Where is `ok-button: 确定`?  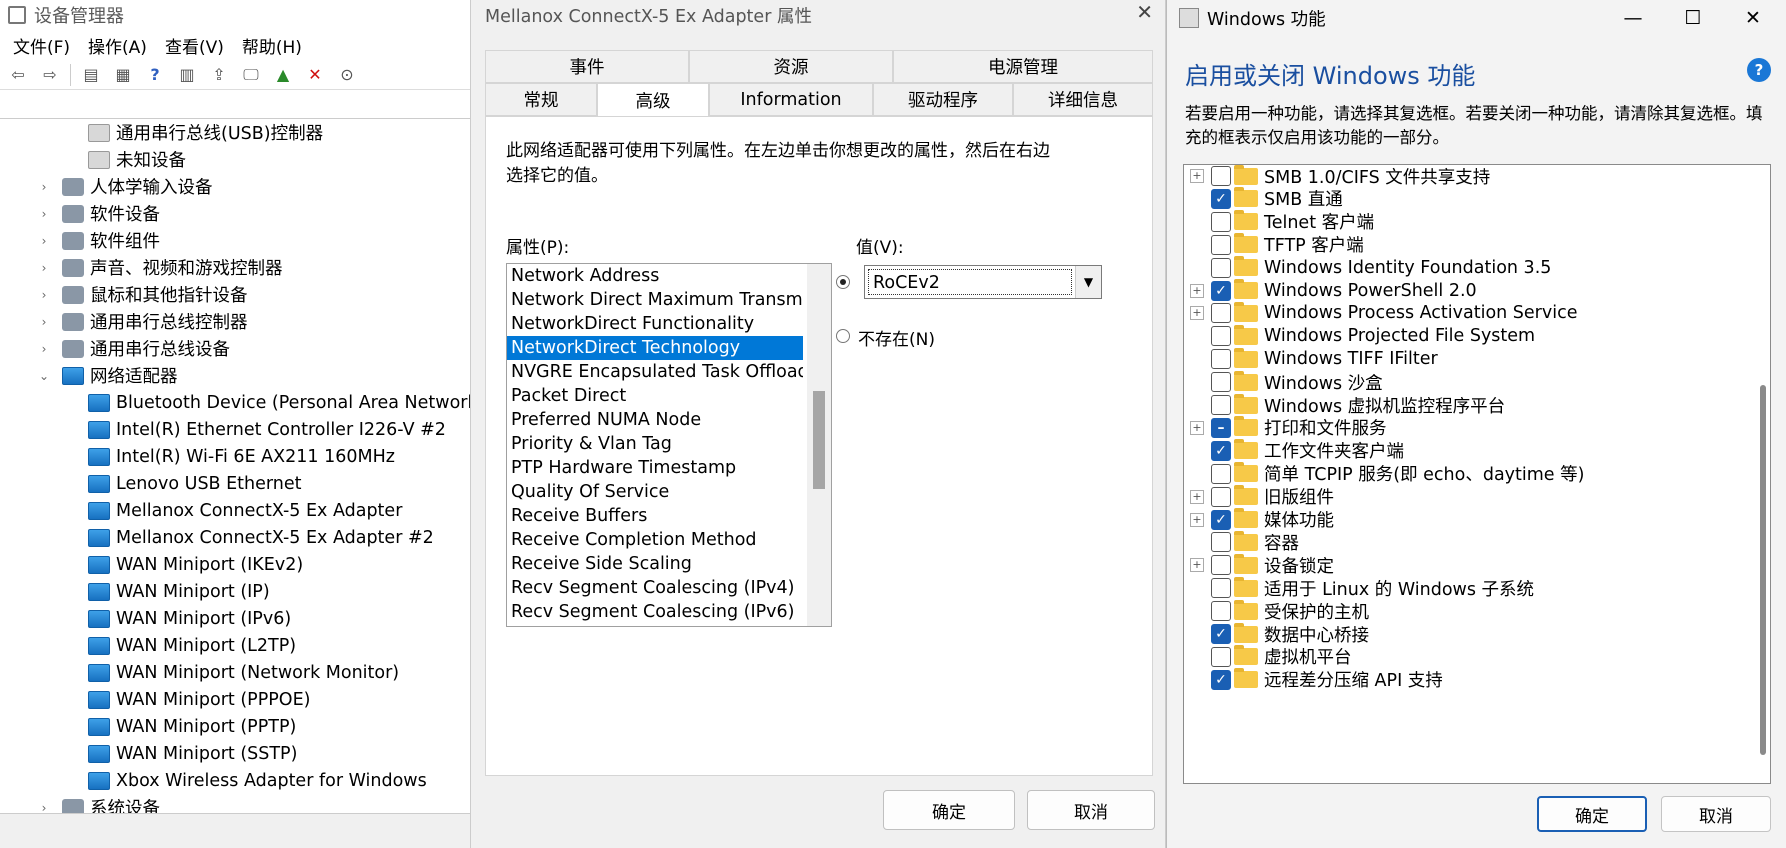 ok-button: 确定 is located at coordinates (949, 810).